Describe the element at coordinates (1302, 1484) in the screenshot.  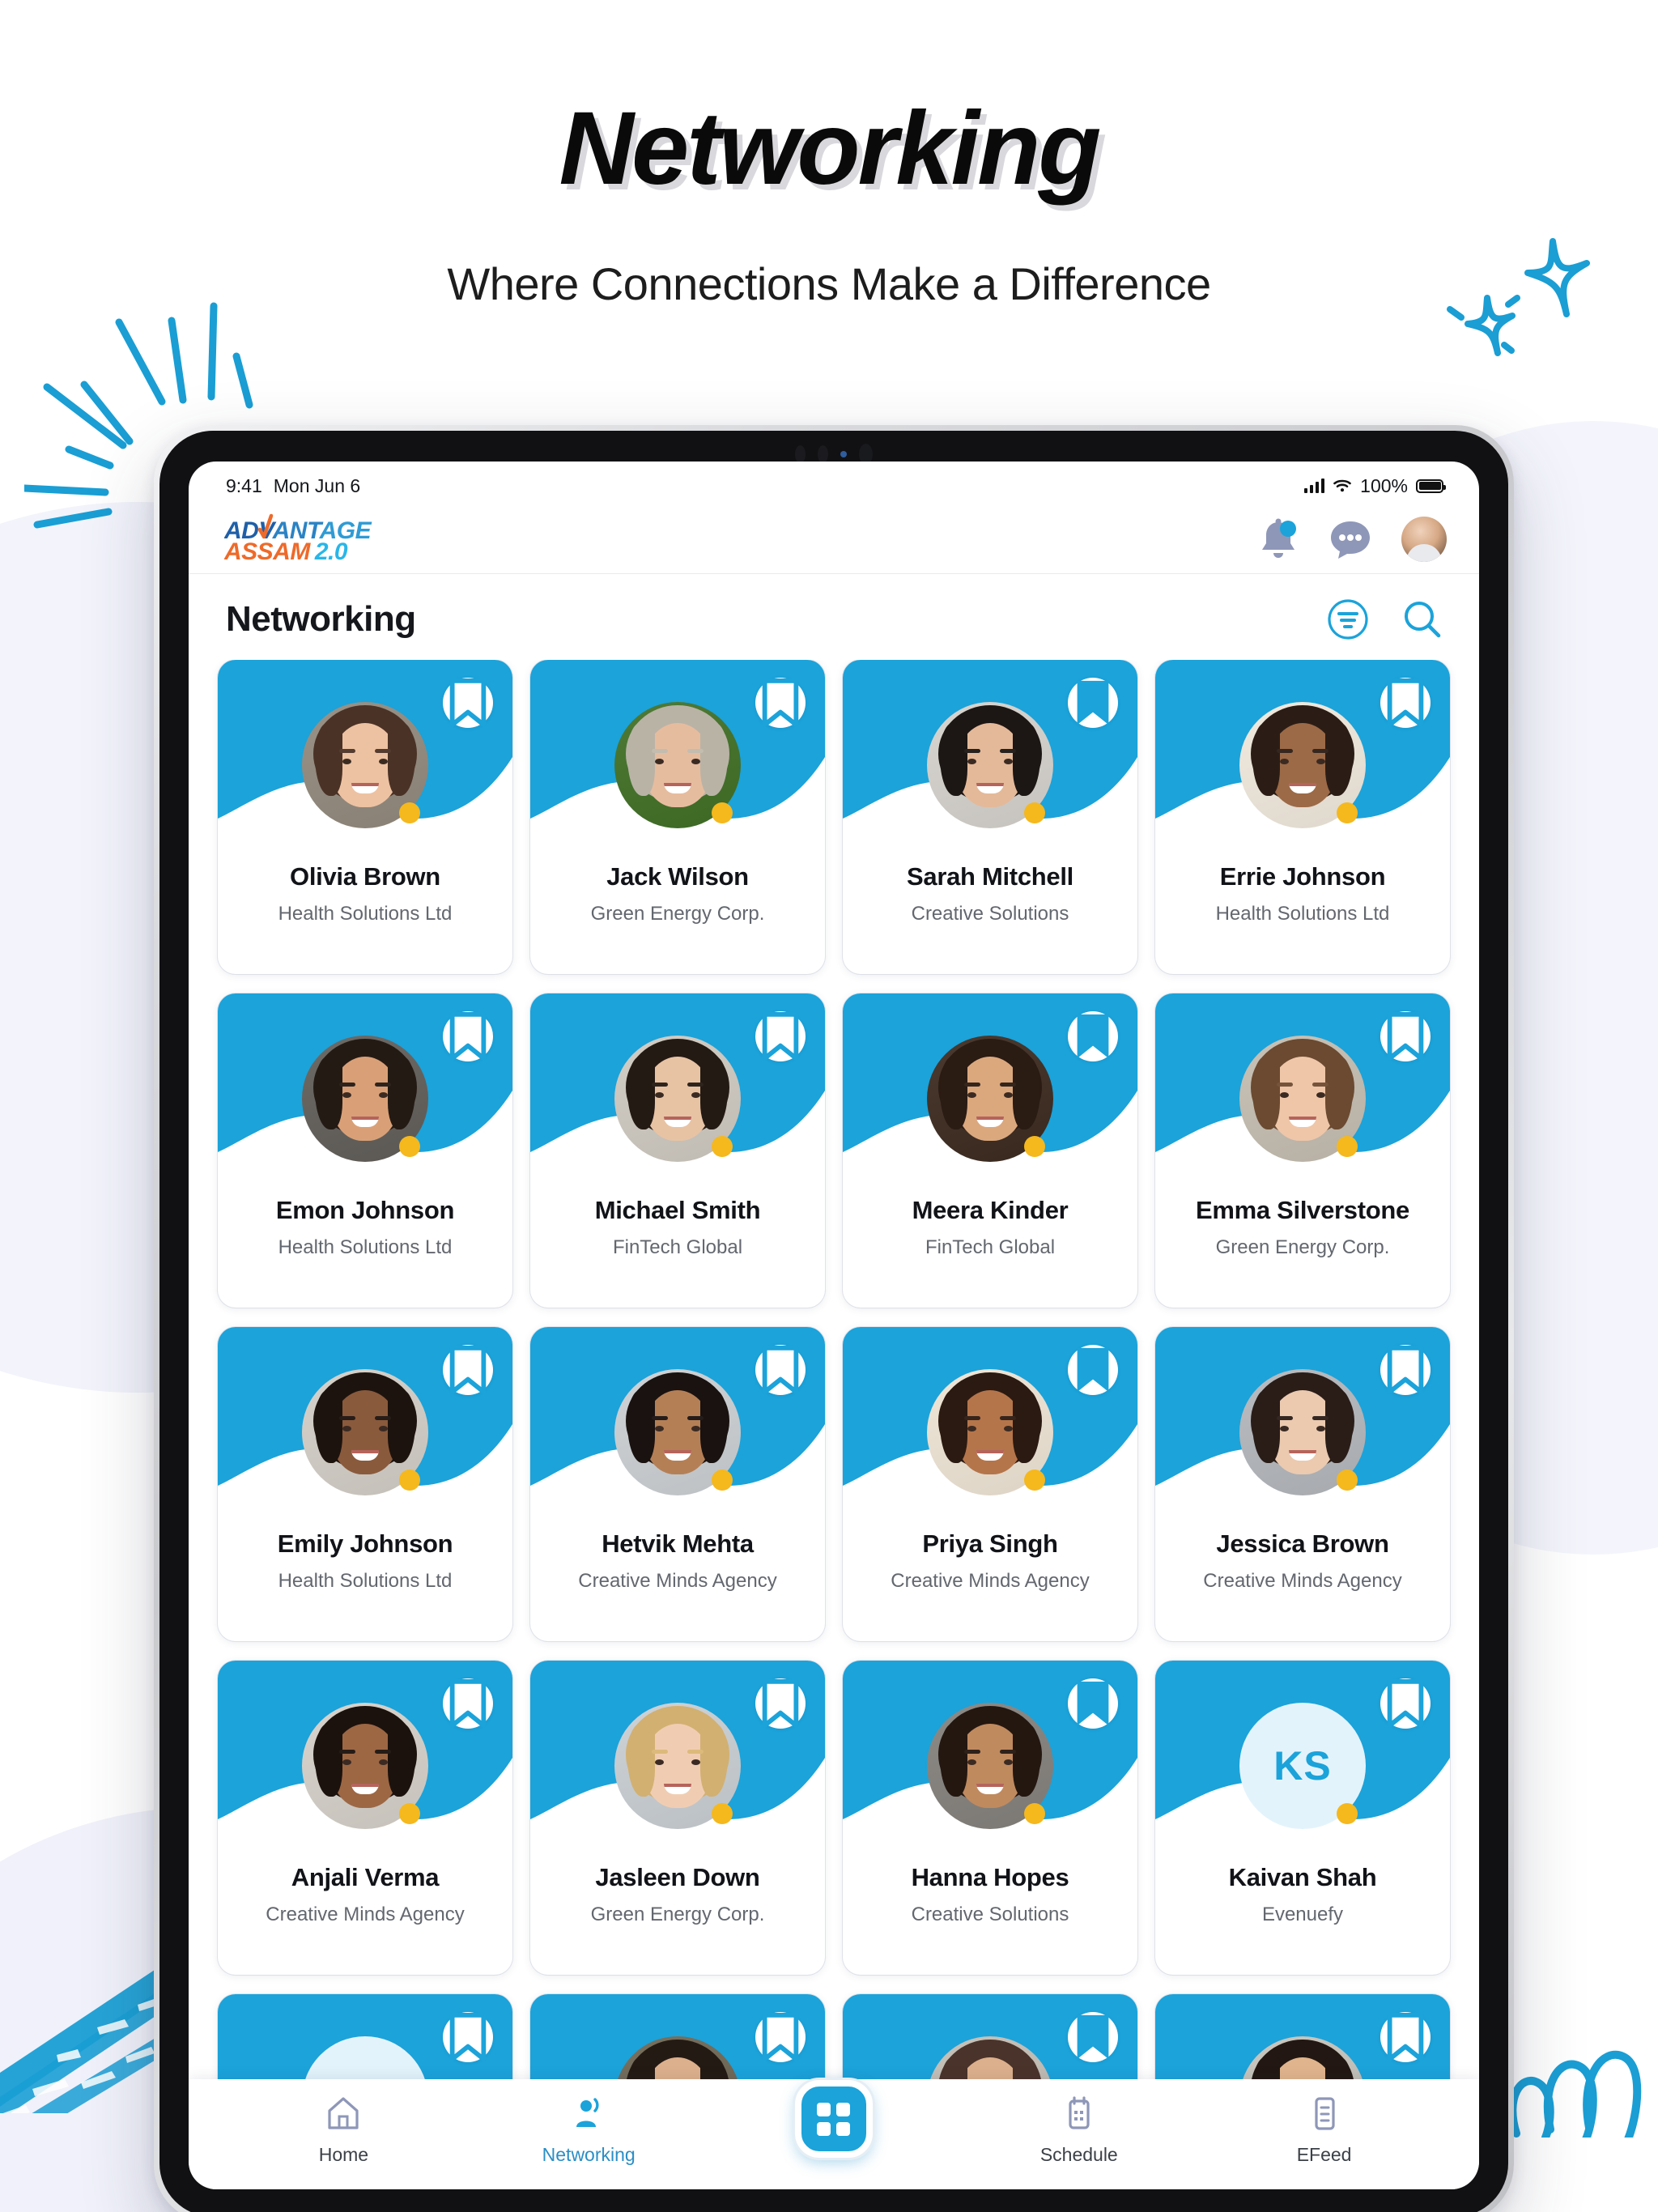
I see `networking-person-card: Jessica Brown Creative Minds Agency` at that location.